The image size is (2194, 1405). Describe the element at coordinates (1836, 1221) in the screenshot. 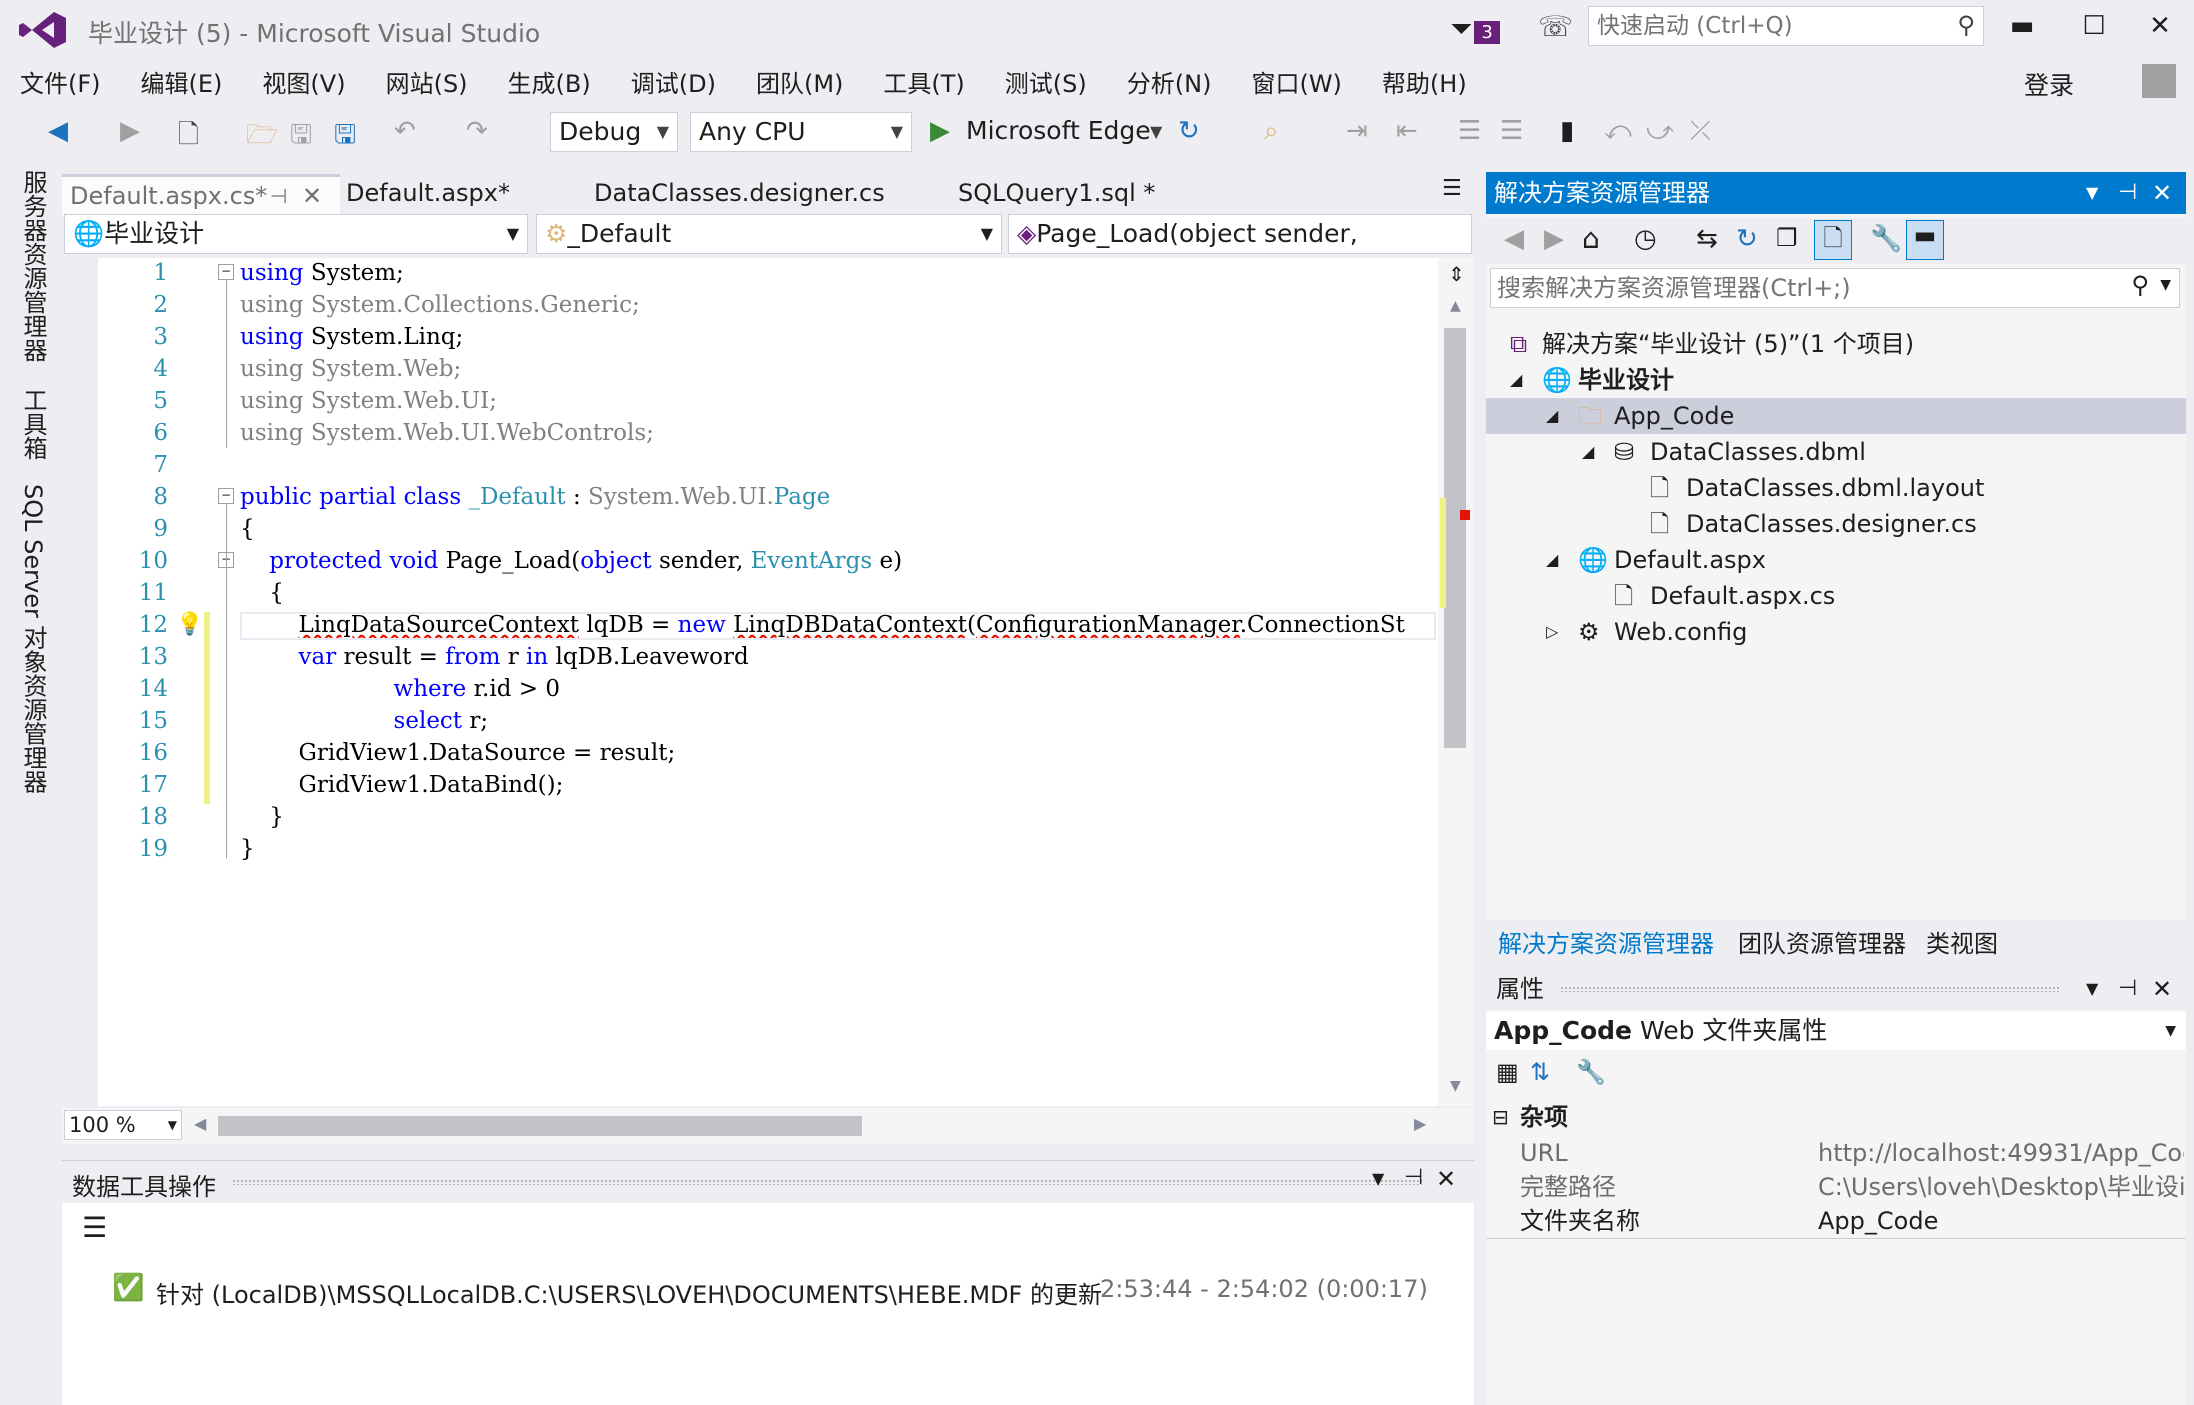

I see `property-row: 文件夹名称 App_Code` at that location.